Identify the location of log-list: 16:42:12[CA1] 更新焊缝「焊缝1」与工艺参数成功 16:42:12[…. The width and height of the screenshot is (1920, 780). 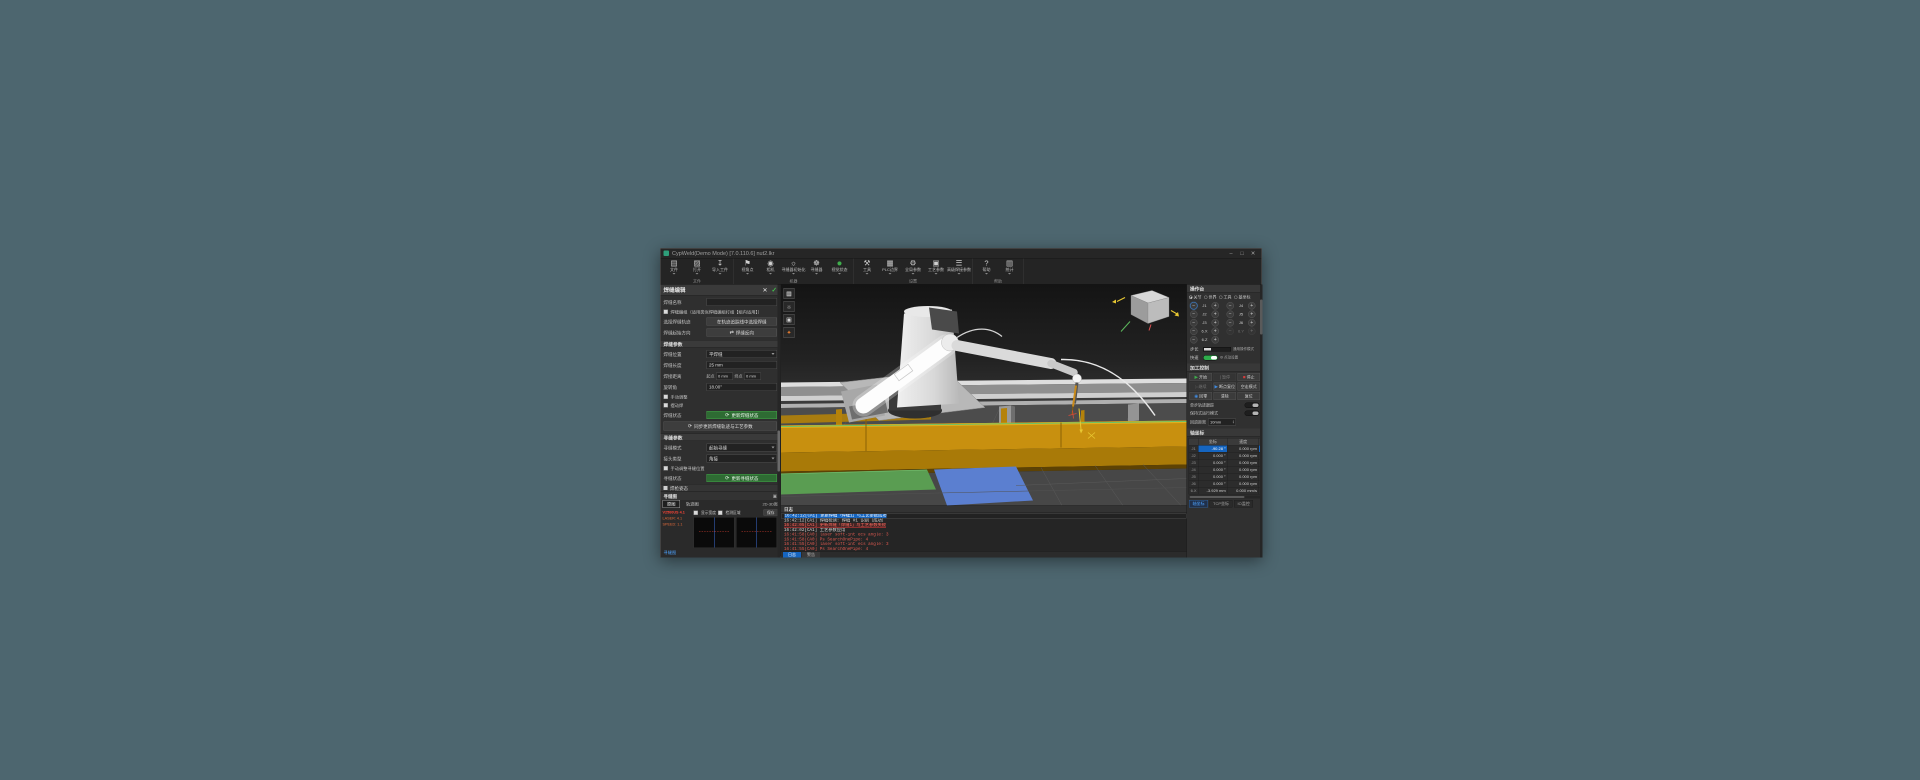
(984, 532).